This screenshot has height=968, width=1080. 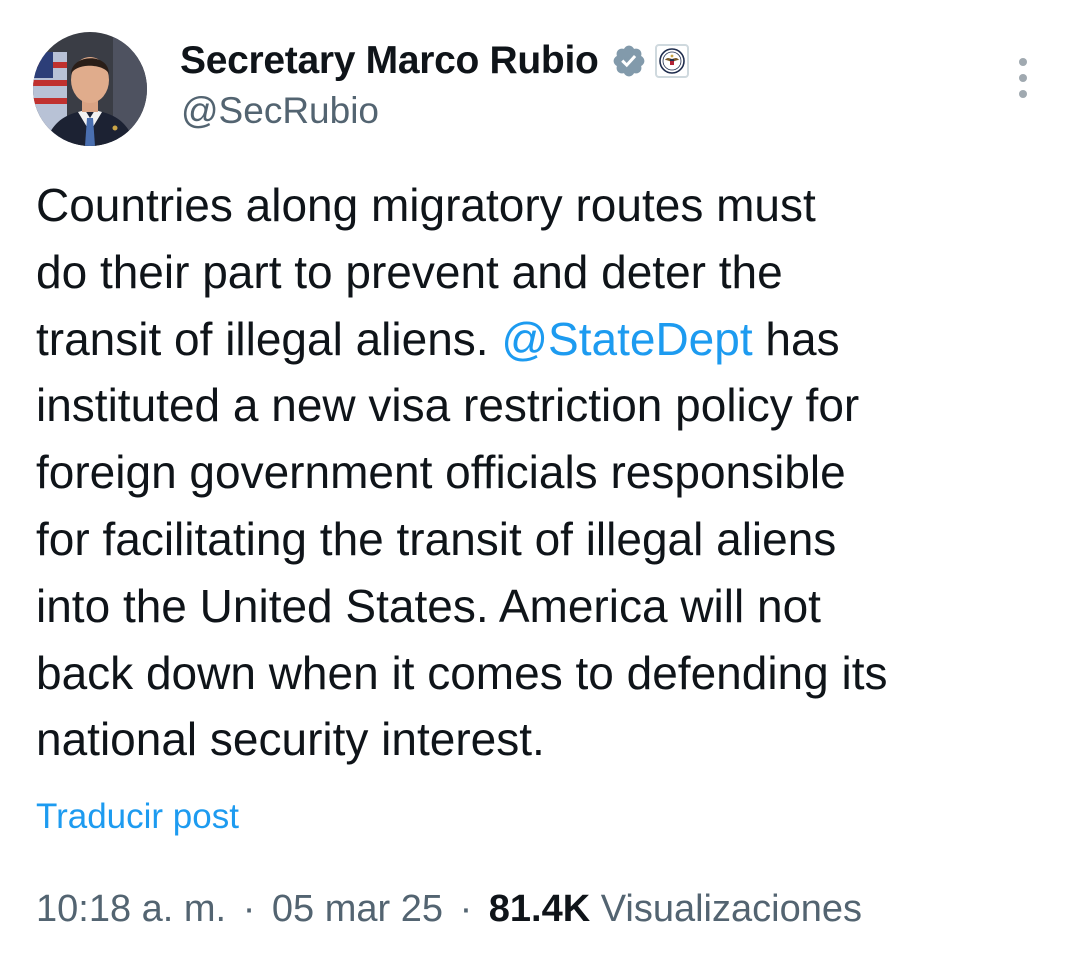 I want to click on tweet-text-line: national security interest., so click(x=541, y=739).